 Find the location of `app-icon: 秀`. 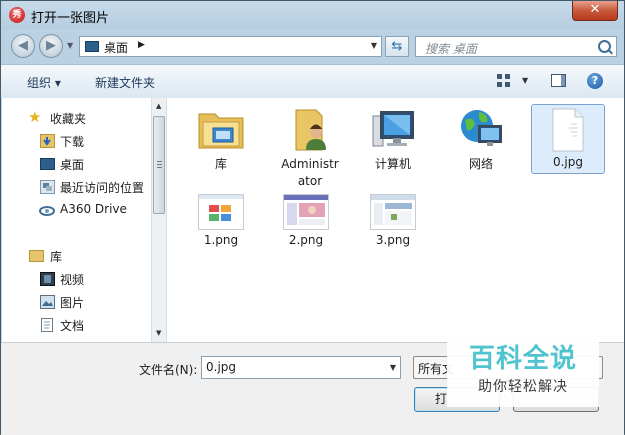

app-icon: 秀 is located at coordinates (17, 15).